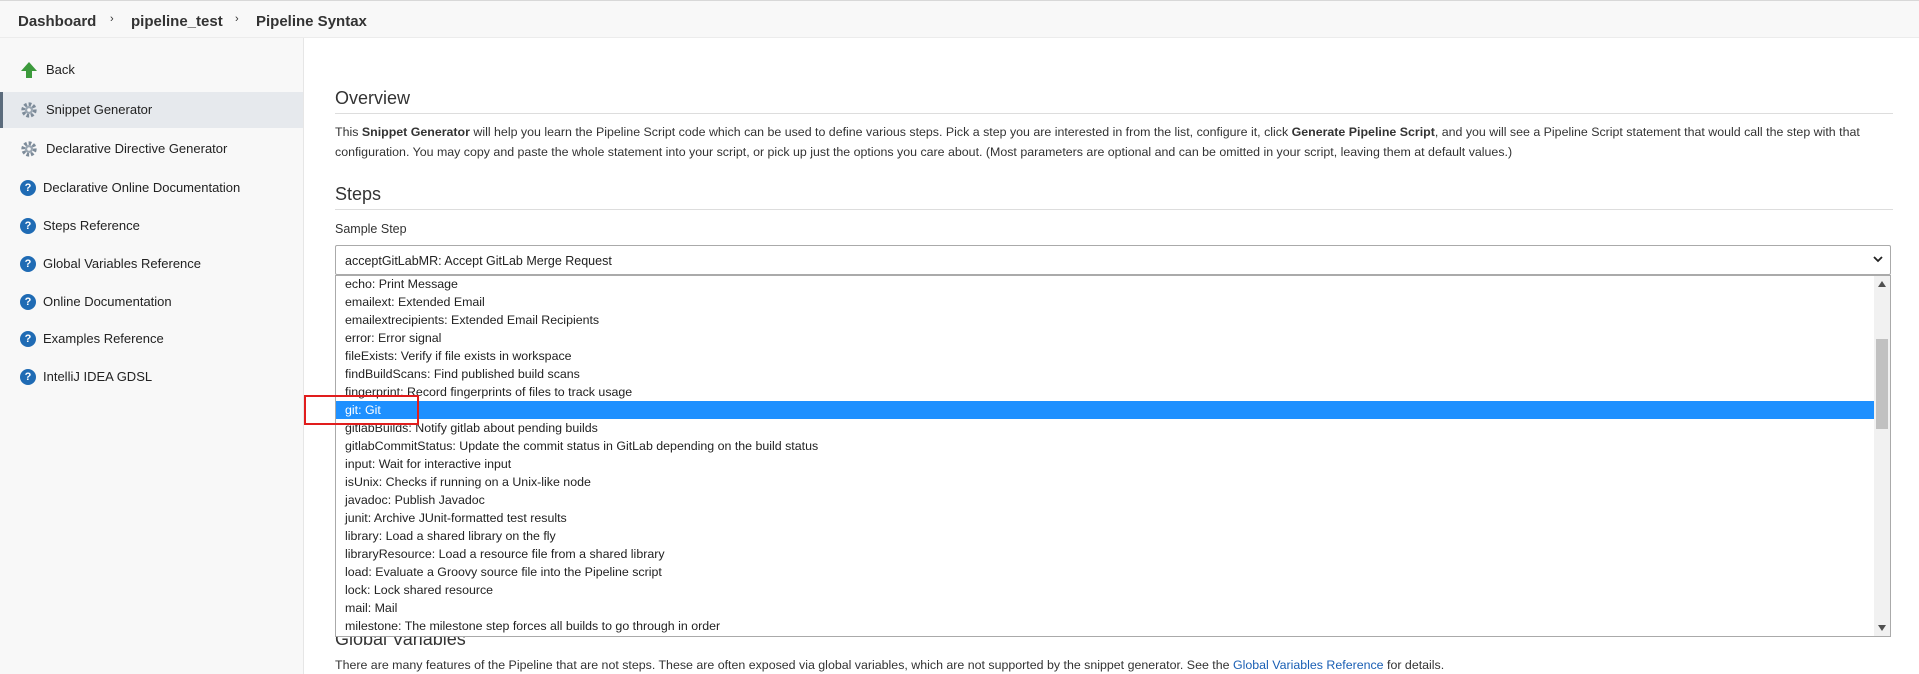 The width and height of the screenshot is (1919, 674). What do you see at coordinates (1105, 590) in the screenshot?
I see `dropdown-option: lock: Lock shared resource` at bounding box center [1105, 590].